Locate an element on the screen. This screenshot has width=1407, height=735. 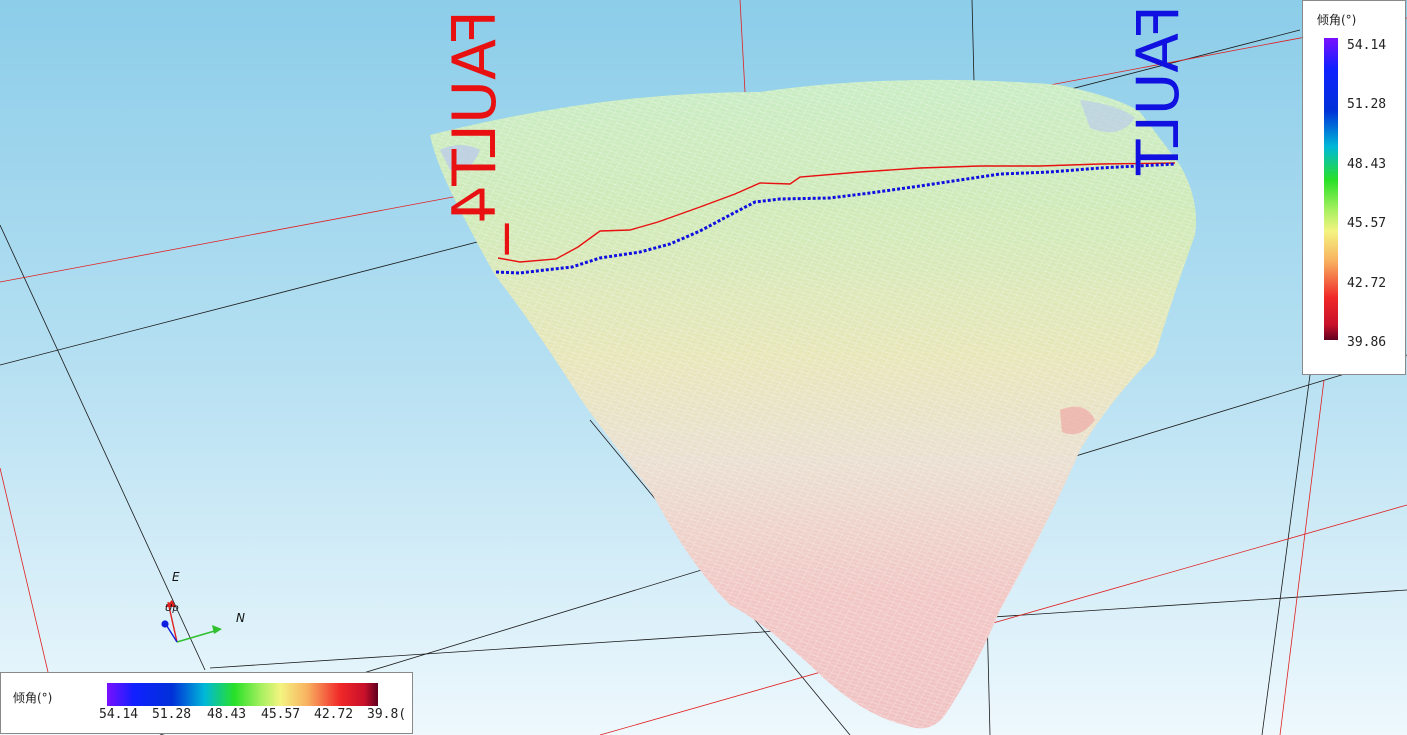
up-axis-label: Up is located at coordinates (172, 608).